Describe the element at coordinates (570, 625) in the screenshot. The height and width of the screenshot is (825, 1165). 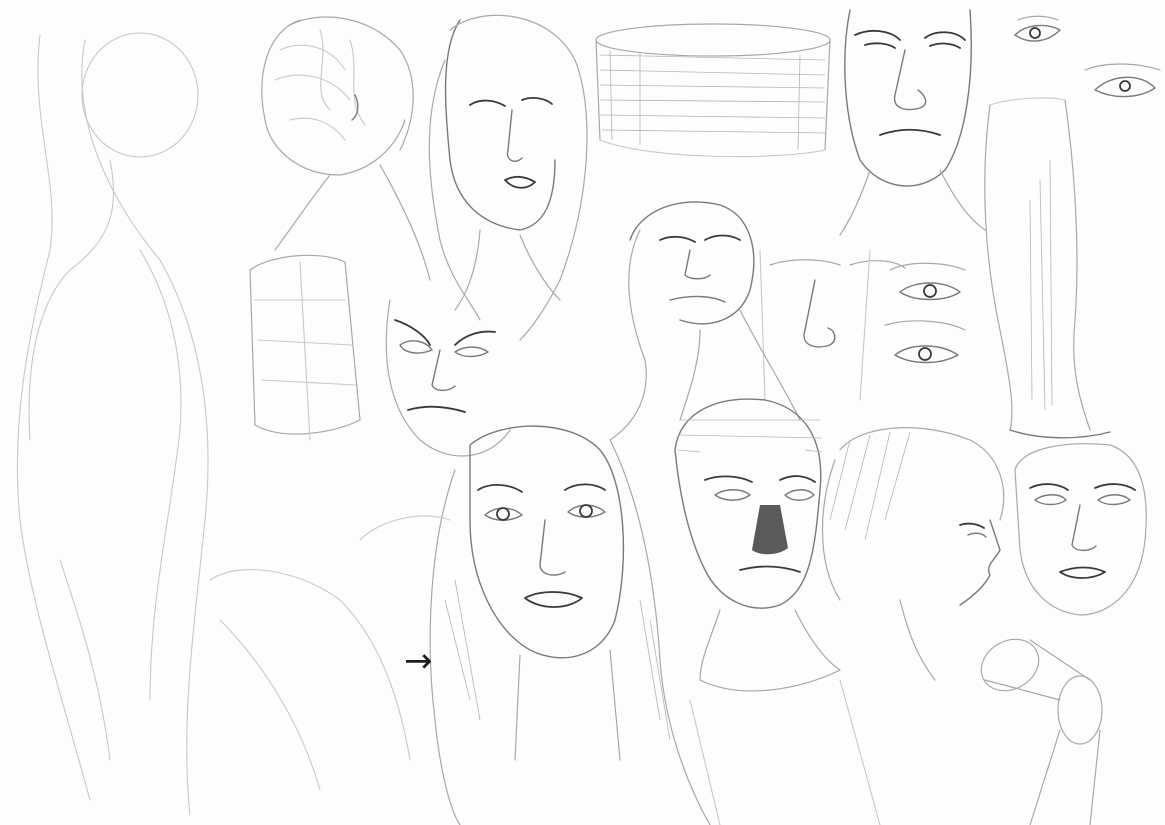
I see `woman-long-hair-portrait` at that location.